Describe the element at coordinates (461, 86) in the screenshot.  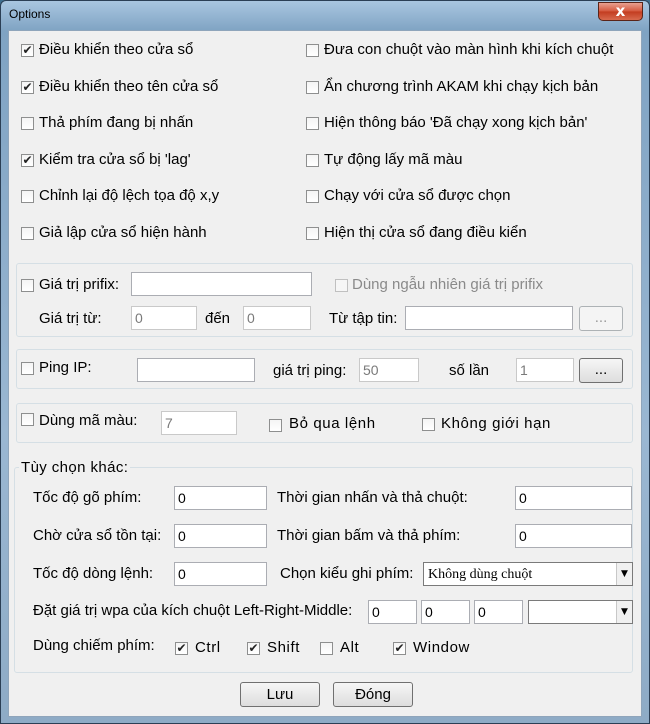
I see `right-option-label-1: Ẩn chương trình AKAM khi chạy kịch bản` at that location.